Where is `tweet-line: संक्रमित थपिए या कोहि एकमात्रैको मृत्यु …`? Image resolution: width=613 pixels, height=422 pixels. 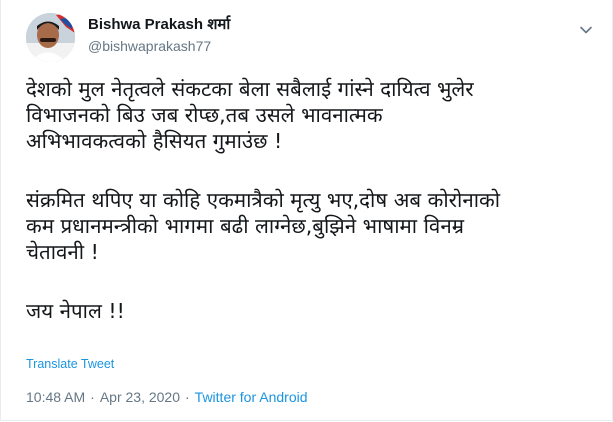
tweet-line: संक्रमित थपिए या कोहि एकमात्रैको मृत्यु … is located at coordinates (263, 200).